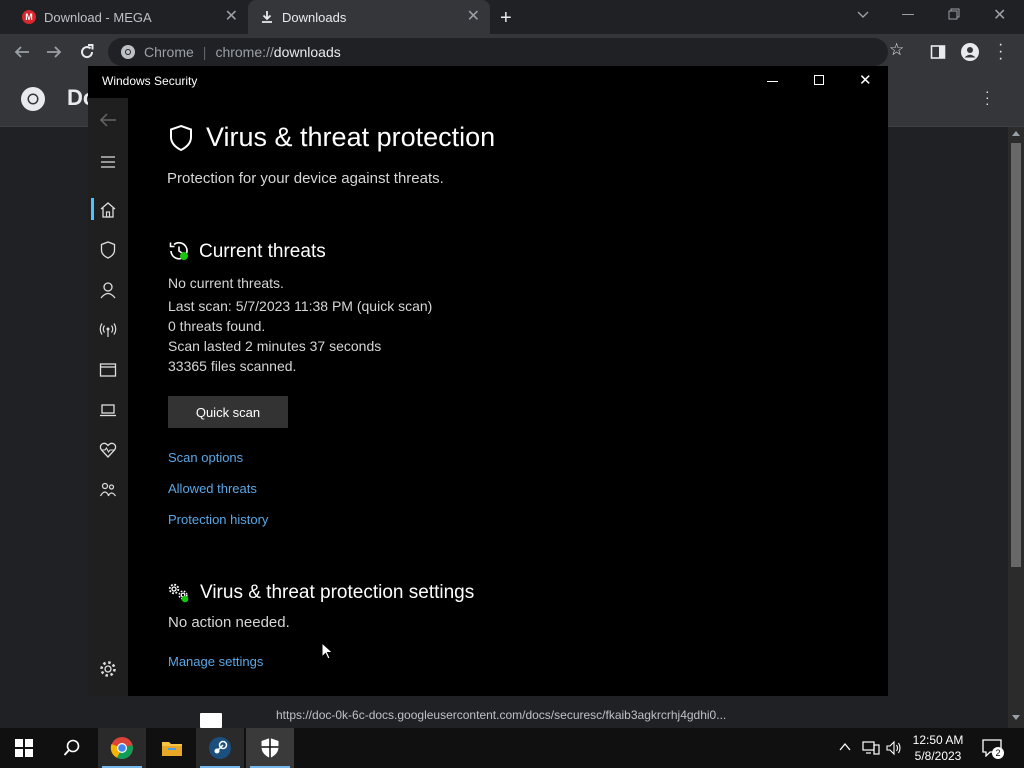  Describe the element at coordinates (998, 753) in the screenshot. I see `notification-count-badge: 2` at that location.